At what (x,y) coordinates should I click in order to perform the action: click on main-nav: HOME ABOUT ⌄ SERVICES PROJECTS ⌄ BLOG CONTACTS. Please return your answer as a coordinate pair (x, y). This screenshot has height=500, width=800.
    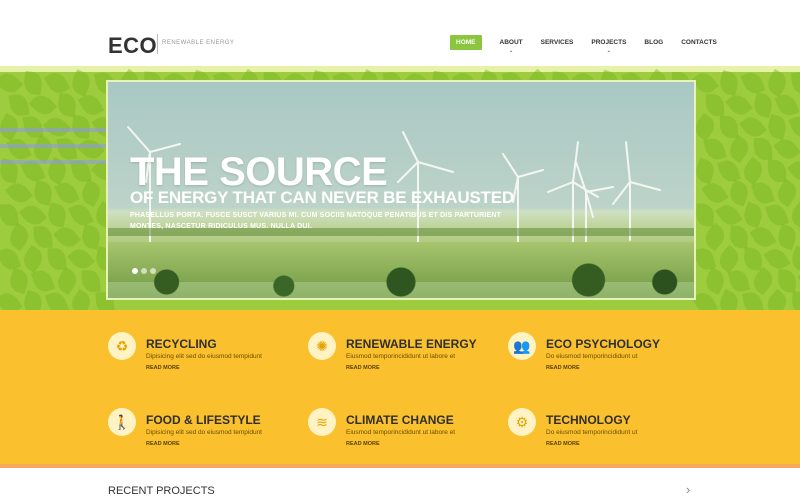
    Looking at the image, I should click on (592, 44).